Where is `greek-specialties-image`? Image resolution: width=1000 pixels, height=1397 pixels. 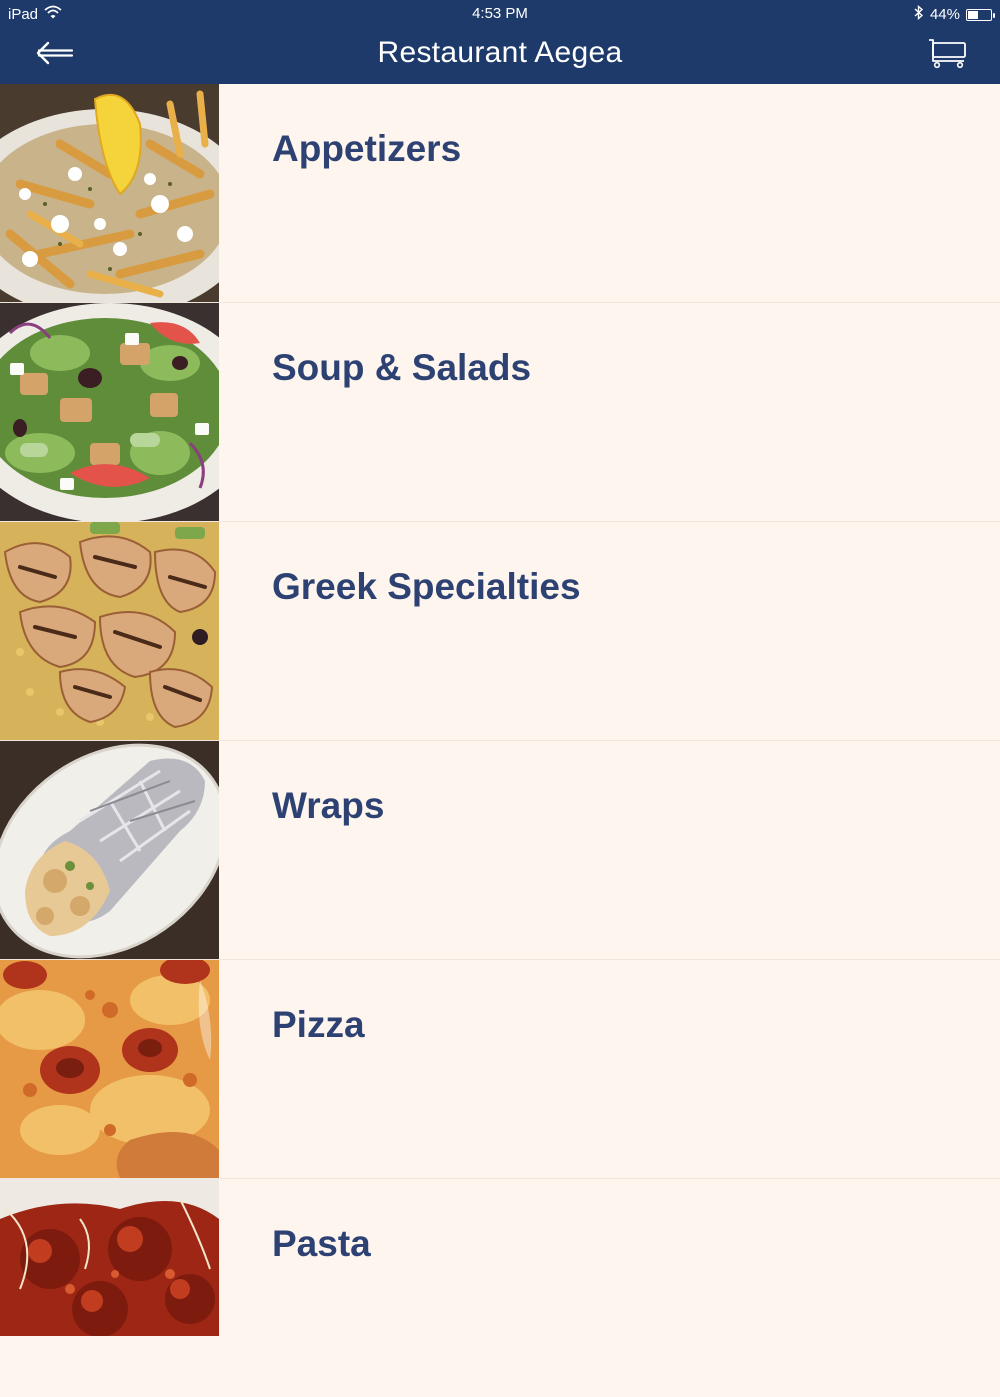
greek-specialties-image is located at coordinates (109, 631).